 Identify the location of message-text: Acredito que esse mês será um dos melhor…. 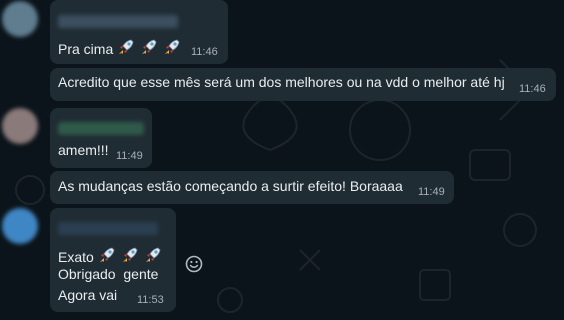
(281, 82).